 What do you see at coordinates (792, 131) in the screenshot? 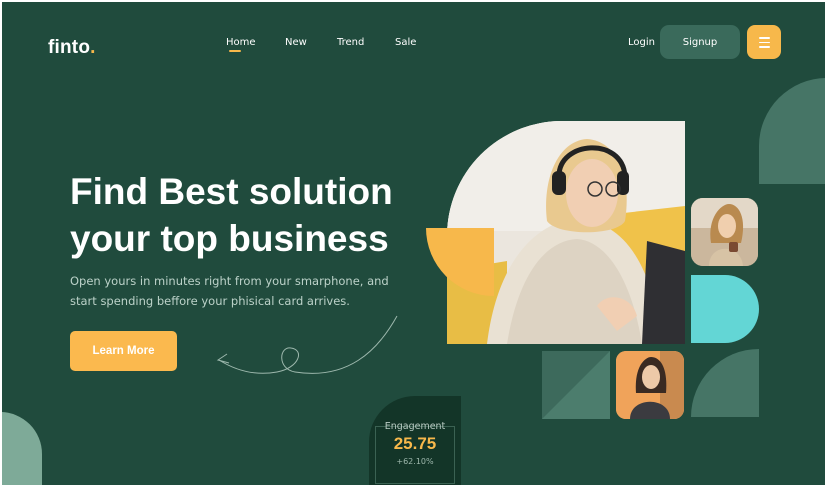
I see `decor-quarter-circle-top-right` at bounding box center [792, 131].